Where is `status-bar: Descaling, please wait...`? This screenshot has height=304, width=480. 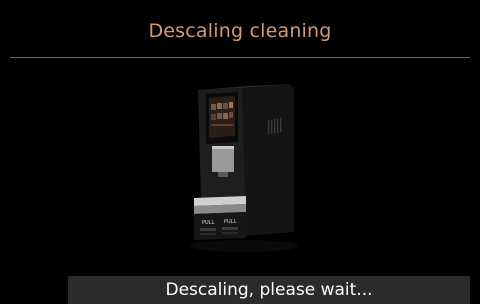
status-bar: Descaling, please wait... is located at coordinates (269, 290).